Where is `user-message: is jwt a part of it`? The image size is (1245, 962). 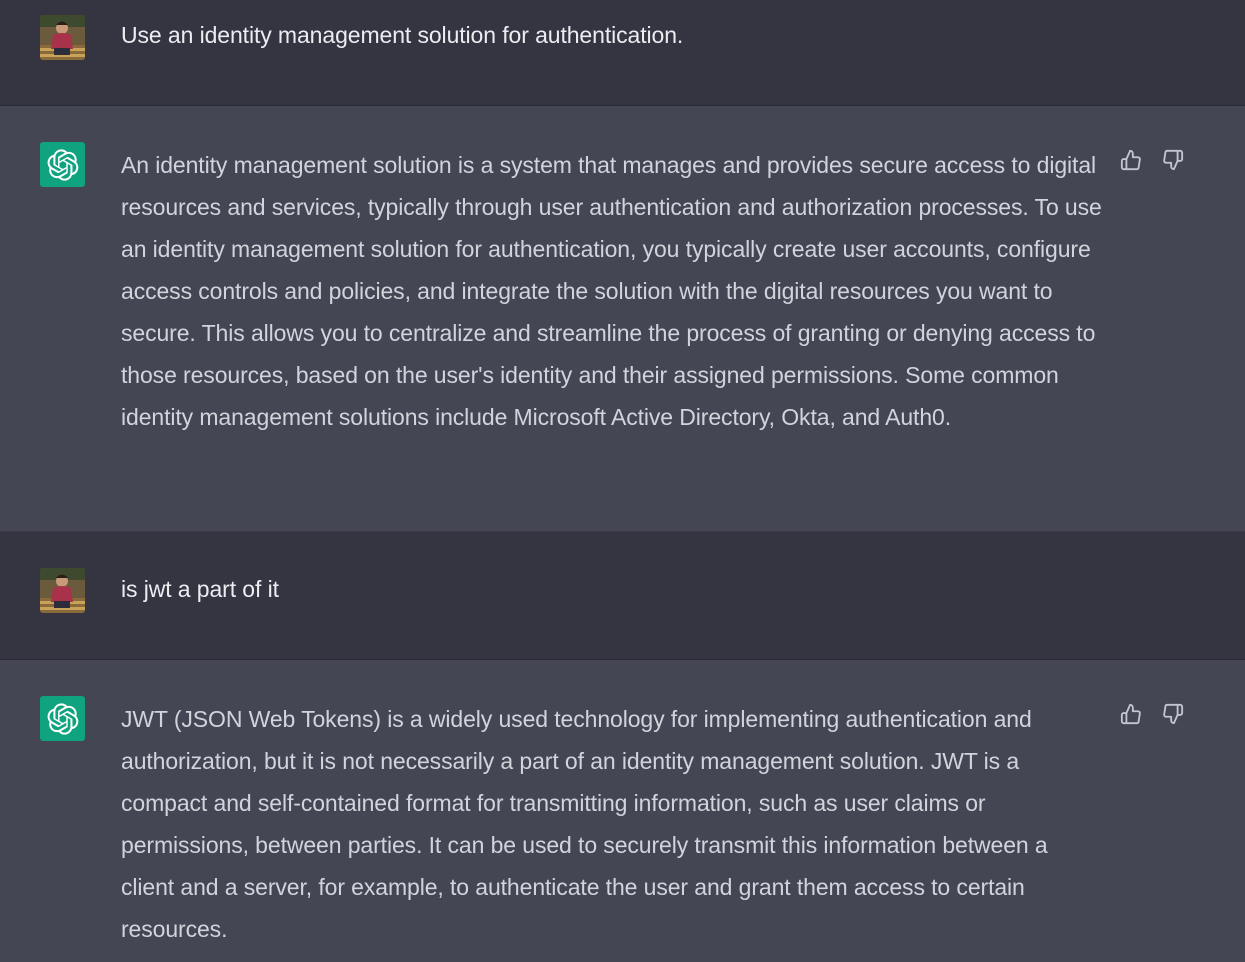
user-message: is jwt a part of it is located at coordinates (622, 596).